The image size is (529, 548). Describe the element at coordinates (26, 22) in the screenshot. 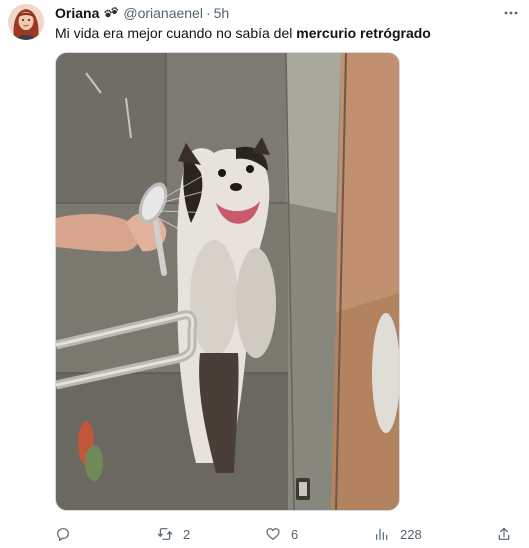

I see `avatar` at that location.